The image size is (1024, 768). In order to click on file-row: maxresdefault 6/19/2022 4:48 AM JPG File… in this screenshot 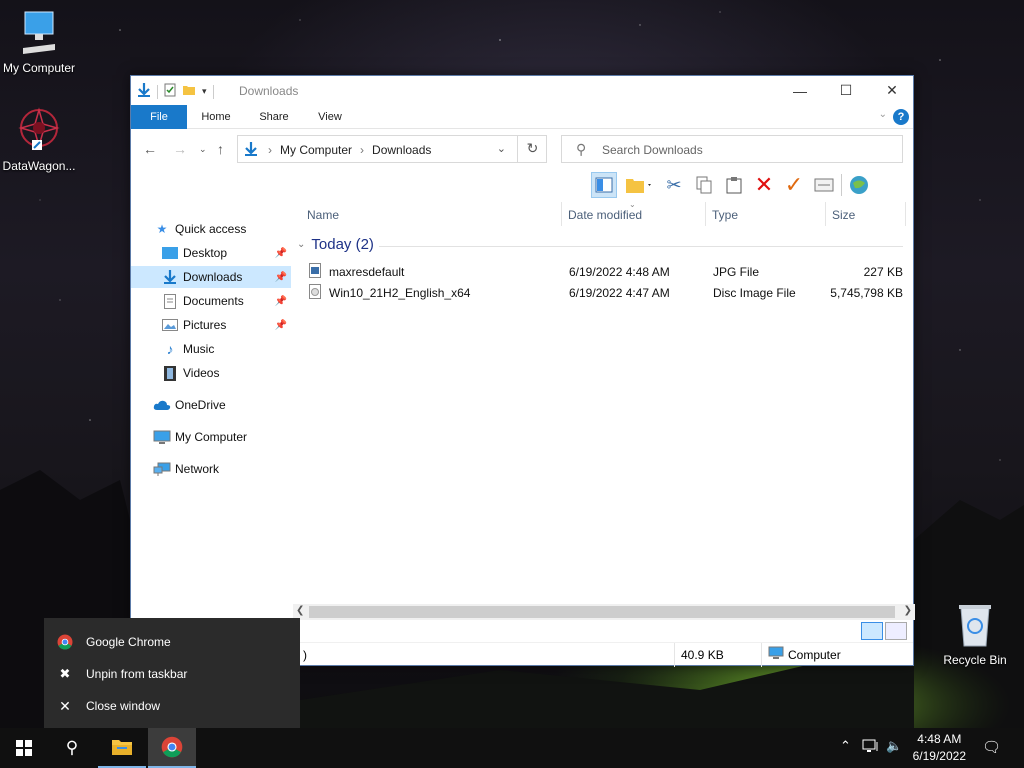, I will do `click(607, 271)`.